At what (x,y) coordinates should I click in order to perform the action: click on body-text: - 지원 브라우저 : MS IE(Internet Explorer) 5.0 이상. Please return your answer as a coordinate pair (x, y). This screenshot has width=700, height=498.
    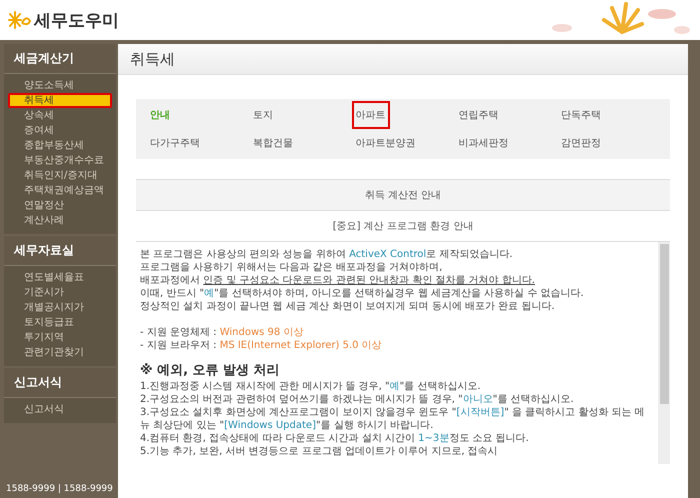
    Looking at the image, I should click on (261, 345).